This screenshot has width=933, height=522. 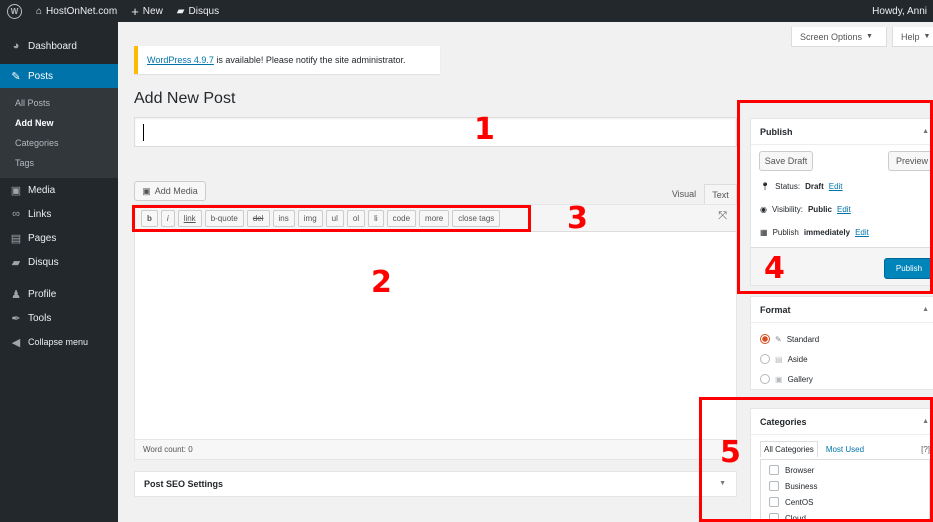 What do you see at coordinates (59, 76) in the screenshot?
I see `menu-posts: ✎ Posts` at bounding box center [59, 76].